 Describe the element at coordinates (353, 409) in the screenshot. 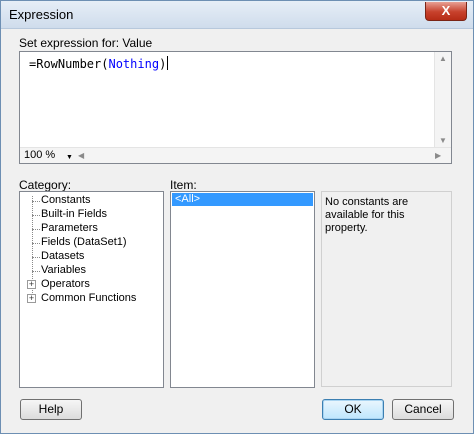

I see `ok-button: OK` at that location.